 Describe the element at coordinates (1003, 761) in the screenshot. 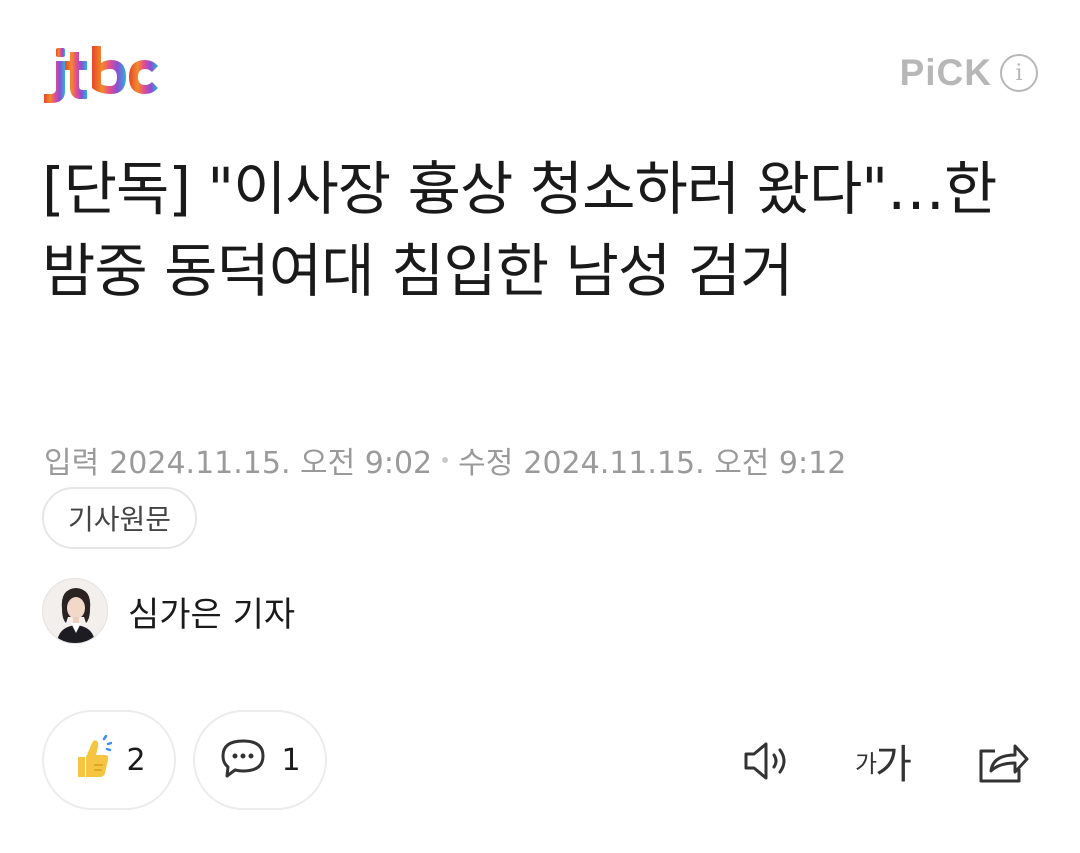

I see `share-icon` at that location.